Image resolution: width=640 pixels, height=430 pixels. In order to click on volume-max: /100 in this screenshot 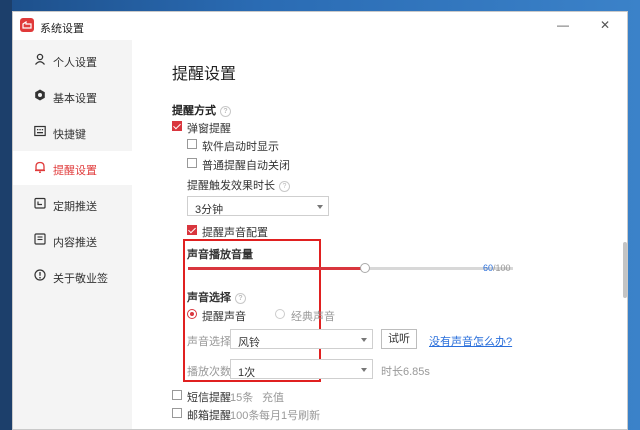, I will do `click(502, 268)`.